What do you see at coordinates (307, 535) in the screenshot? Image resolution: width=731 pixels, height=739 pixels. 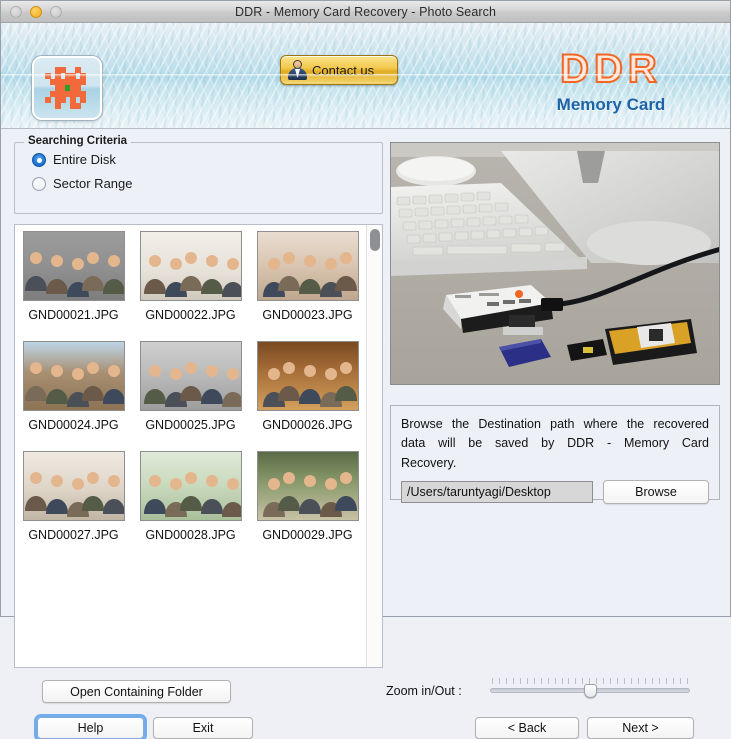 I see `thumbnail-filename: GND00029.JPG` at bounding box center [307, 535].